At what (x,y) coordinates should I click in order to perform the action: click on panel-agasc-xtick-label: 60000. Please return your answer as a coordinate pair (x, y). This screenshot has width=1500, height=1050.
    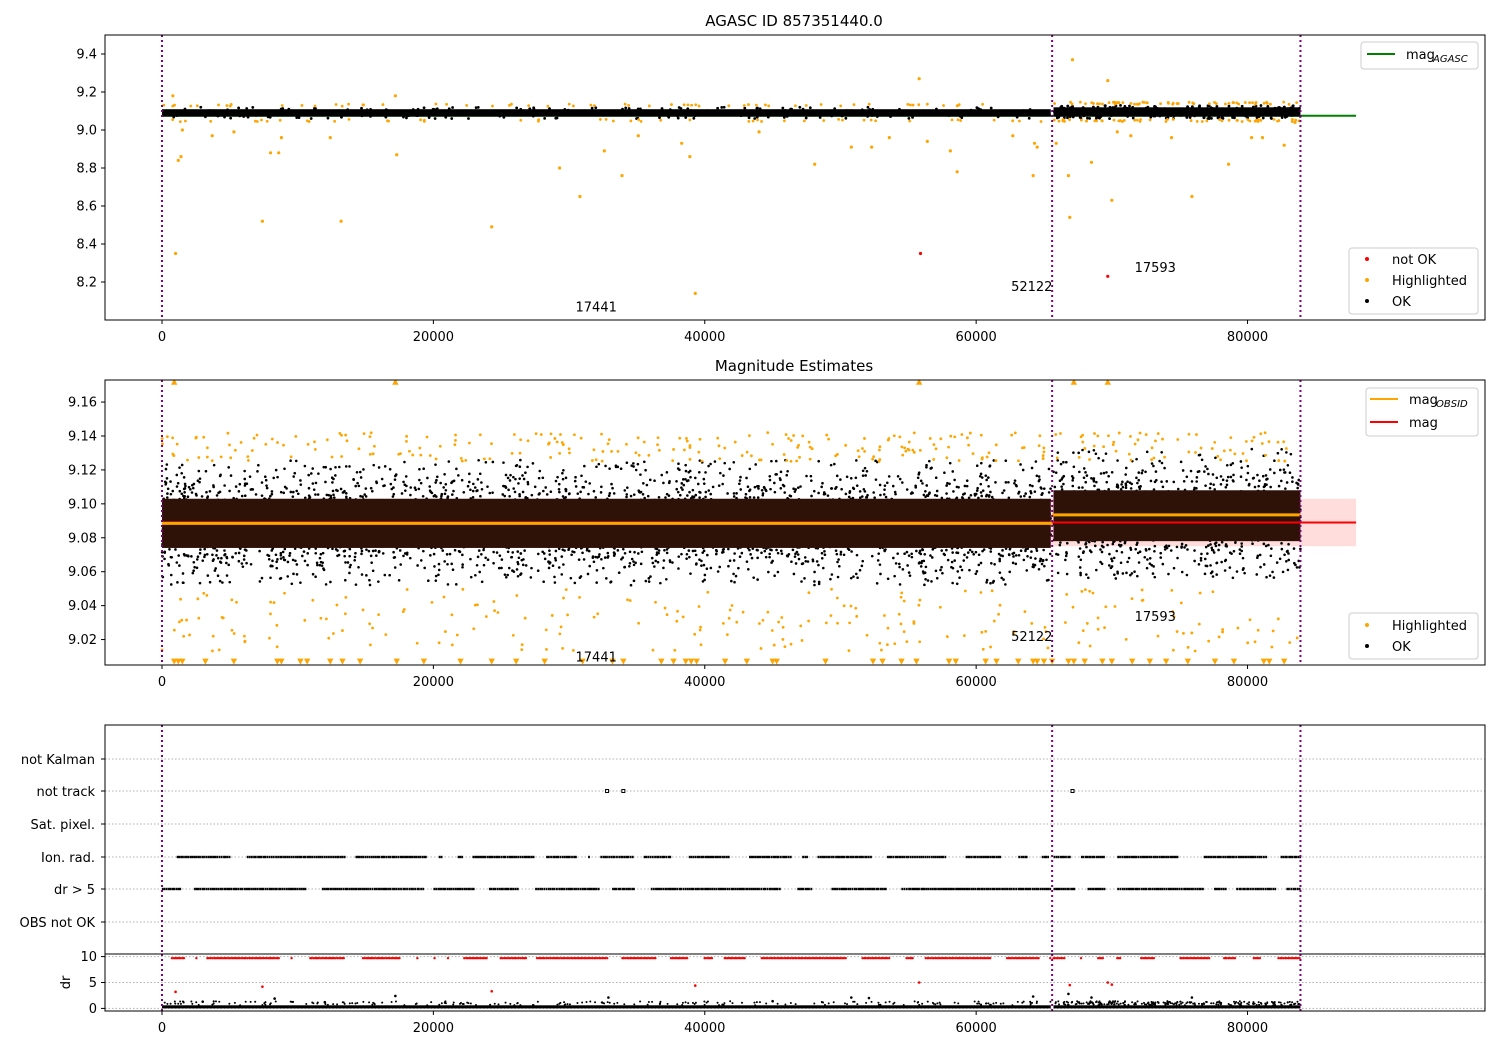
    Looking at the image, I should click on (975, 337).